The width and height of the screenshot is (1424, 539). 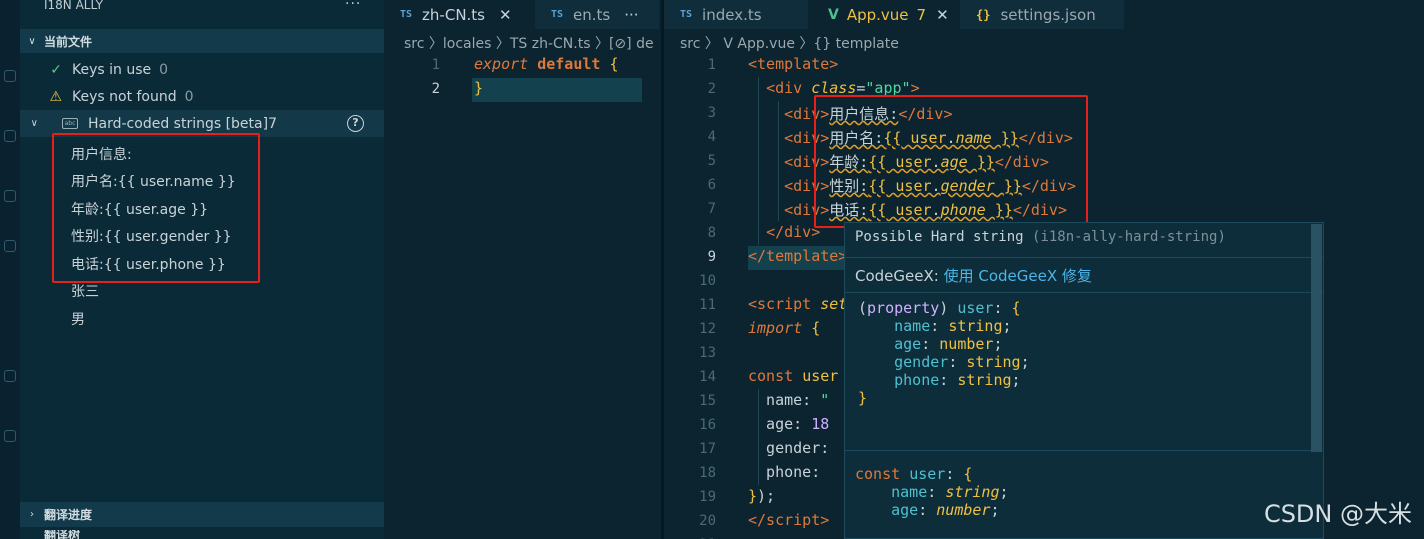 What do you see at coordinates (833, 14) in the screenshot?
I see `vue-icon: V` at bounding box center [833, 14].